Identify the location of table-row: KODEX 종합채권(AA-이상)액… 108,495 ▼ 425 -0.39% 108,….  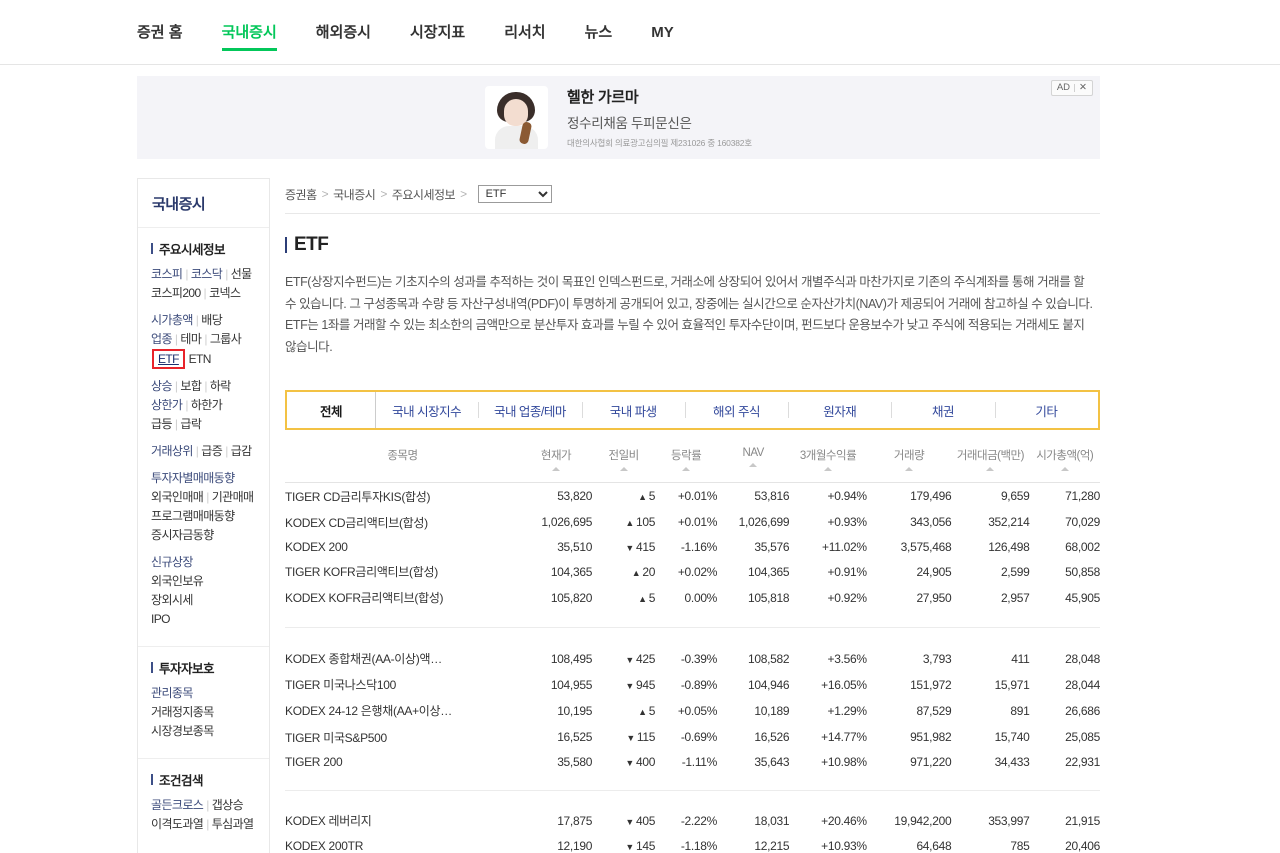
(692, 658).